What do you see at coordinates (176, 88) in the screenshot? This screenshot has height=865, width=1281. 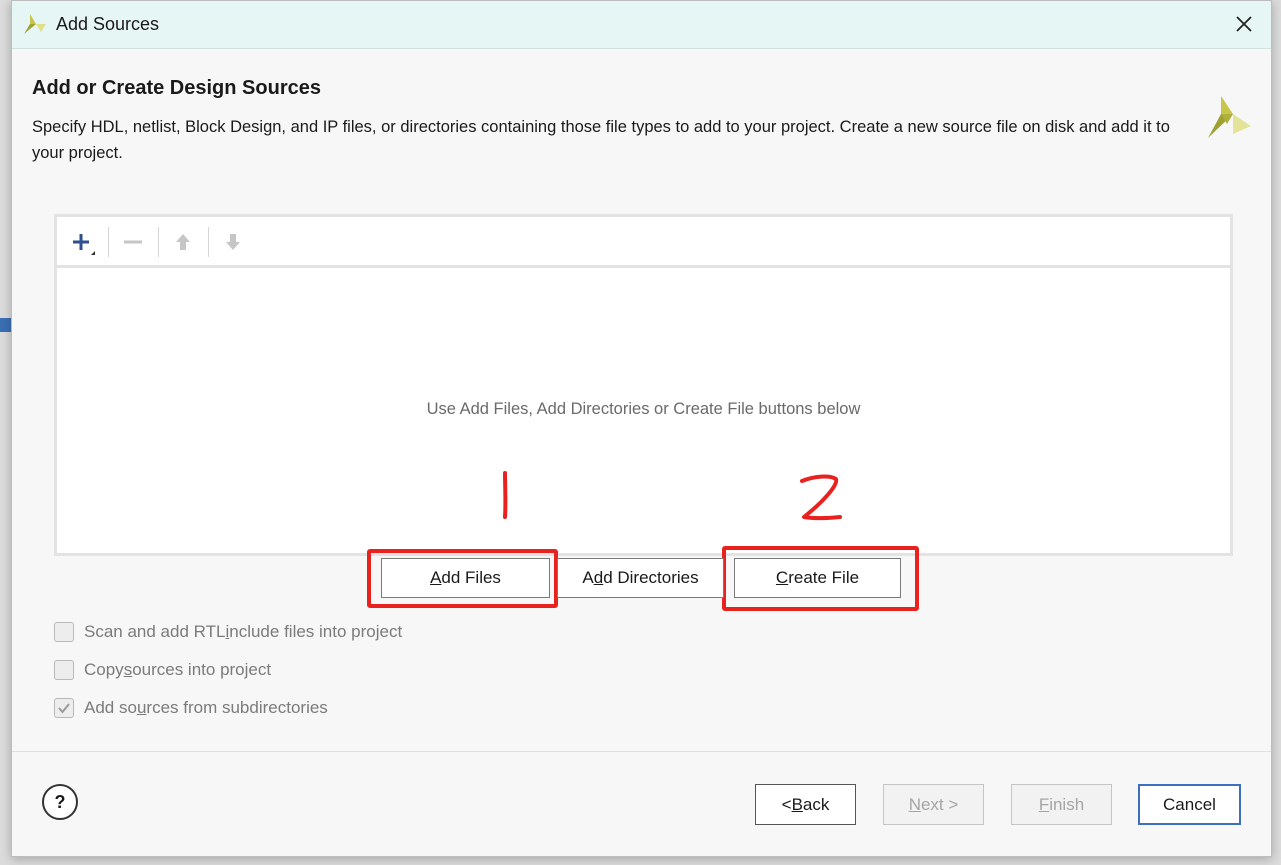 I see `page-heading: Add or Create Design Sources` at bounding box center [176, 88].